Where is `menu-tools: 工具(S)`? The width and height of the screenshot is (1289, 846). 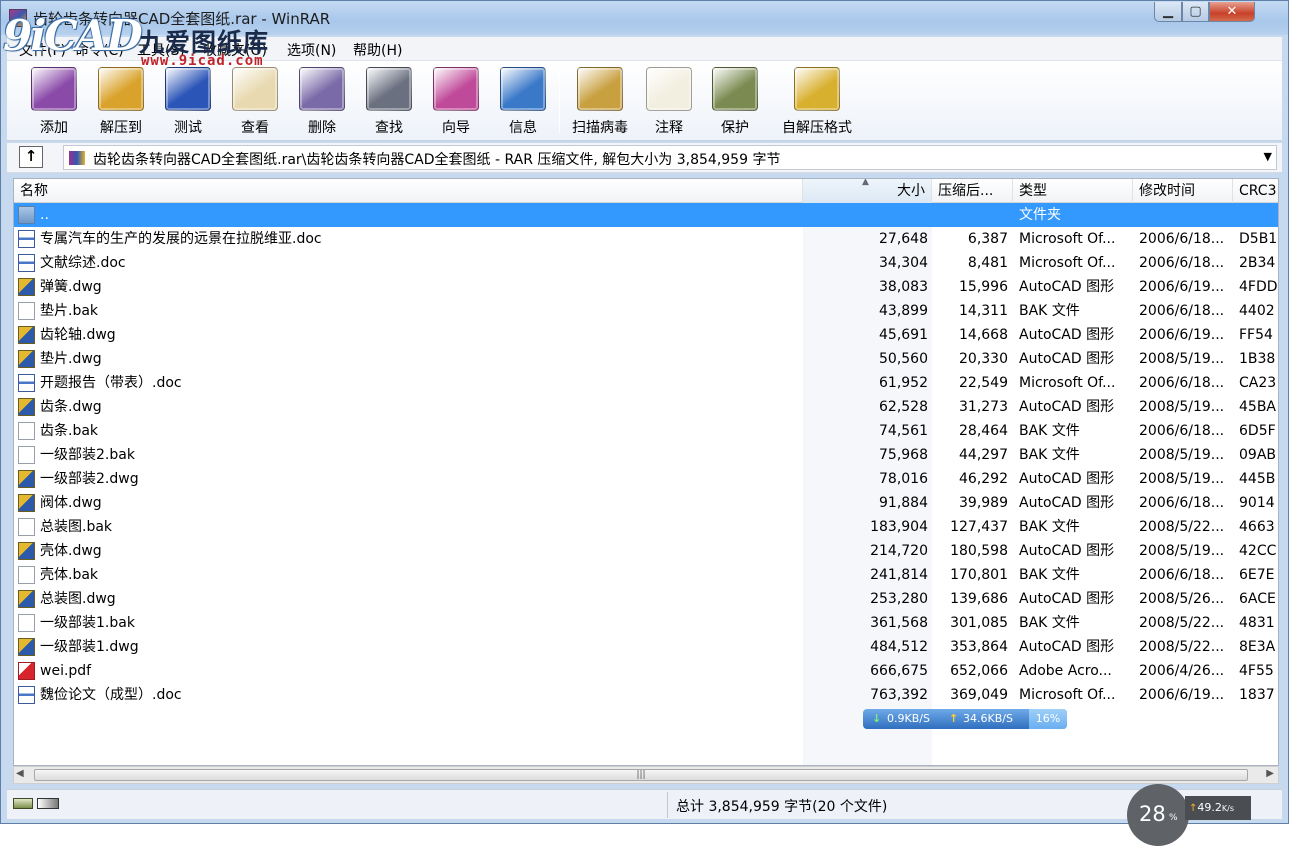
menu-tools: 工具(S) is located at coordinates (161, 50).